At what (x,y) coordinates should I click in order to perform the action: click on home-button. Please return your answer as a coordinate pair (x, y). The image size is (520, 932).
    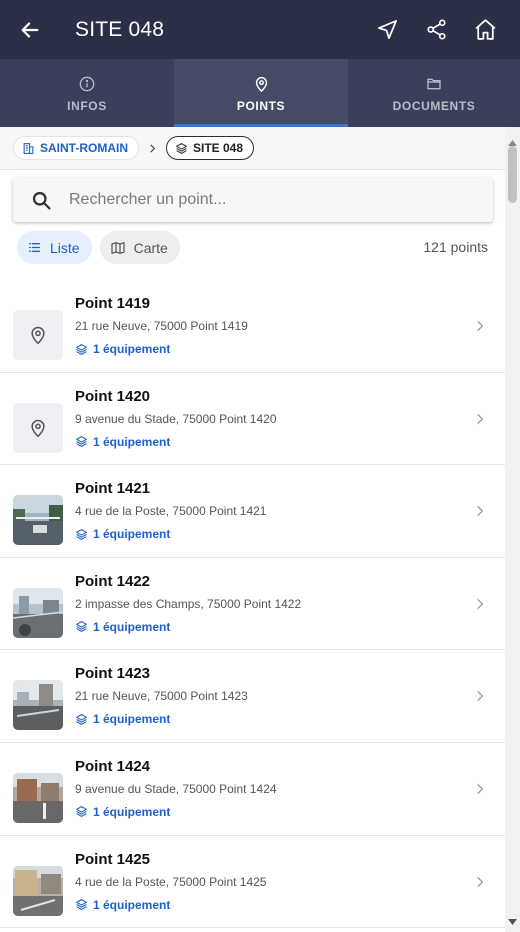
    Looking at the image, I should click on (485, 29).